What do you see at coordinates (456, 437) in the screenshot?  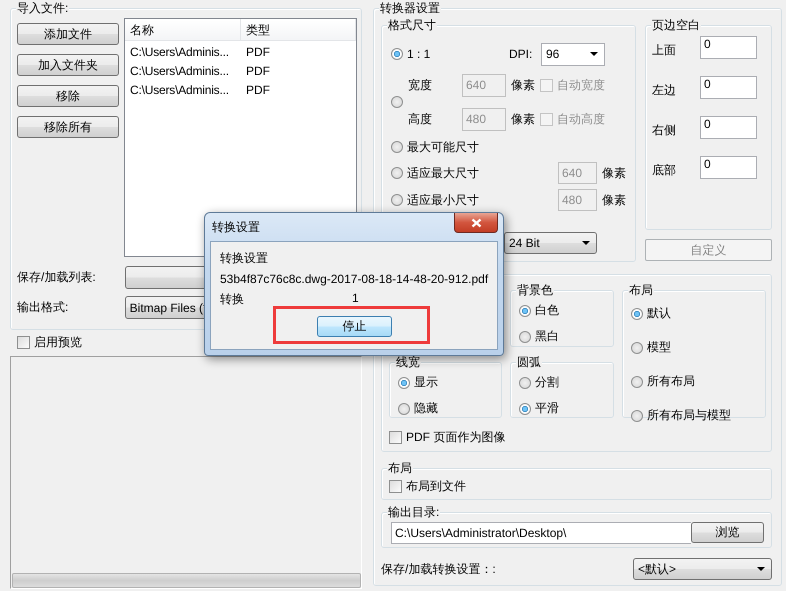 I see `checkbox-label: PDF 页面作为图像` at bounding box center [456, 437].